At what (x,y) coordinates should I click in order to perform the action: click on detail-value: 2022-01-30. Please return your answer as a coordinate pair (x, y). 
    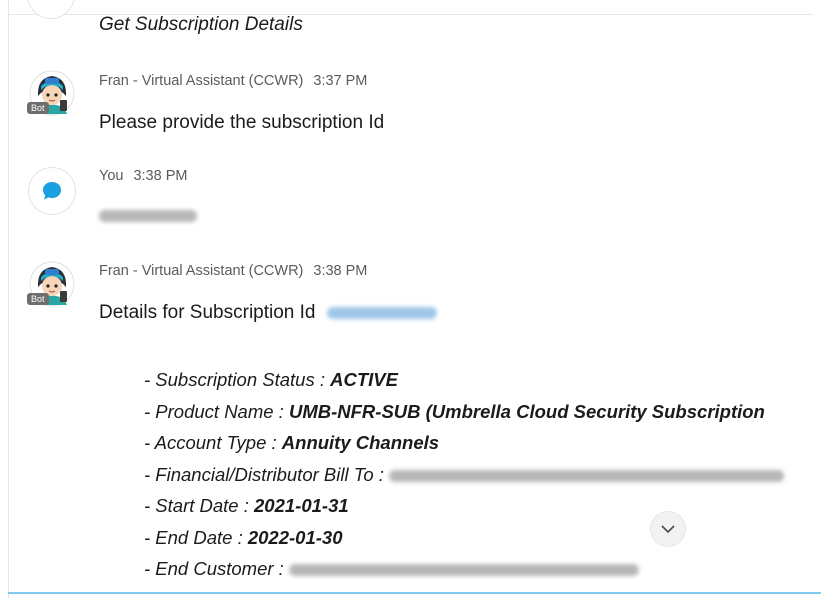
    Looking at the image, I should click on (295, 537).